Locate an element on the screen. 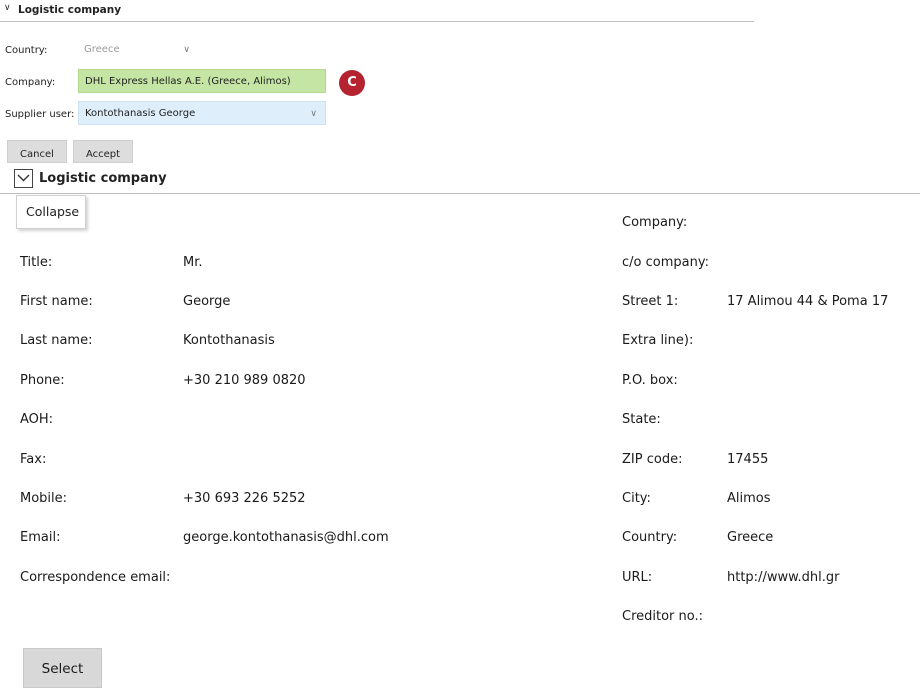  company-field-value: DHL Express Hellas A.E. (Greece, Alimos) is located at coordinates (188, 81).